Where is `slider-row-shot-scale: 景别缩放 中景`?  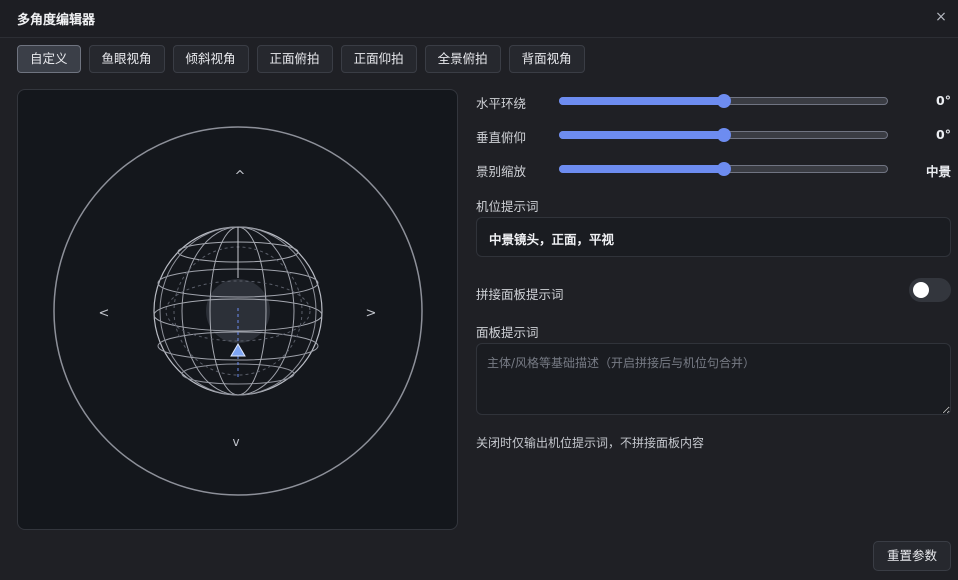 slider-row-shot-scale: 景别缩放 中景 is located at coordinates (713, 169).